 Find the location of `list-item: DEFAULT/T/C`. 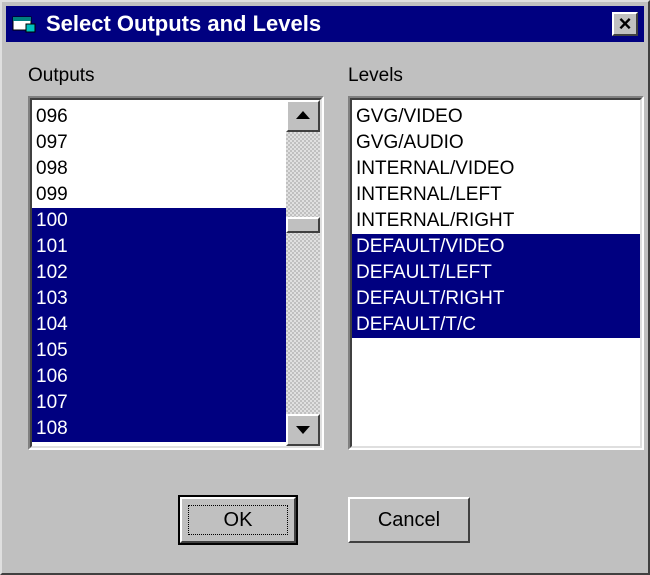

list-item: DEFAULT/T/C is located at coordinates (496, 325).